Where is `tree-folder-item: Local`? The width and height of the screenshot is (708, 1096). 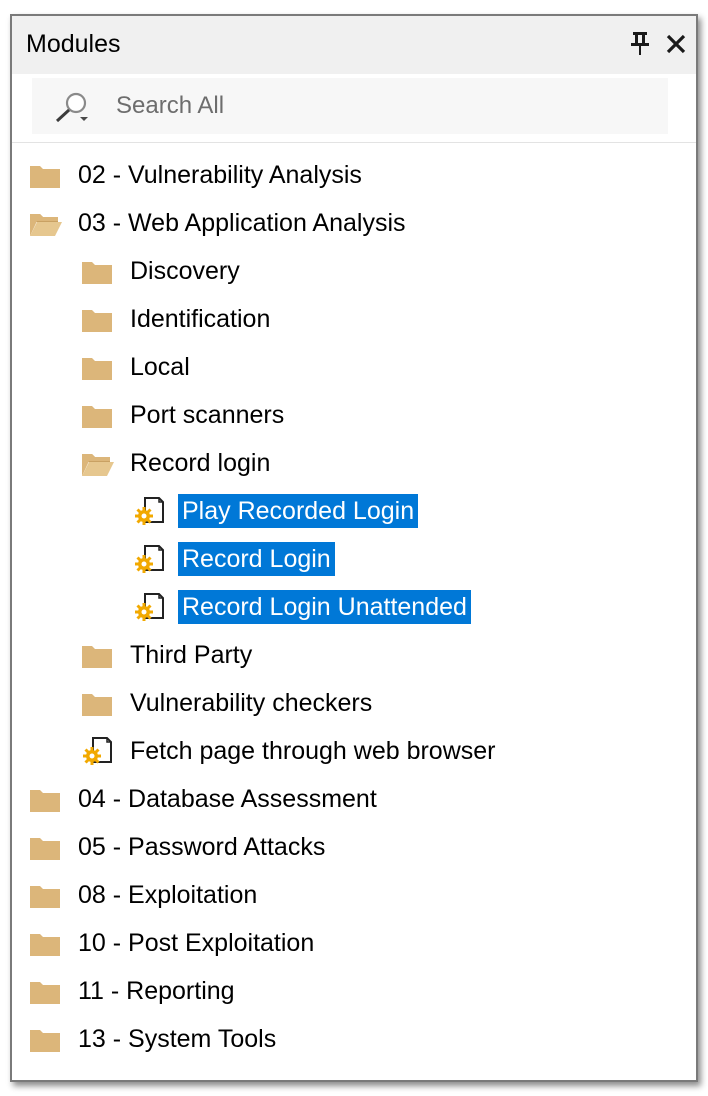 tree-folder-item: Local is located at coordinates (354, 368).